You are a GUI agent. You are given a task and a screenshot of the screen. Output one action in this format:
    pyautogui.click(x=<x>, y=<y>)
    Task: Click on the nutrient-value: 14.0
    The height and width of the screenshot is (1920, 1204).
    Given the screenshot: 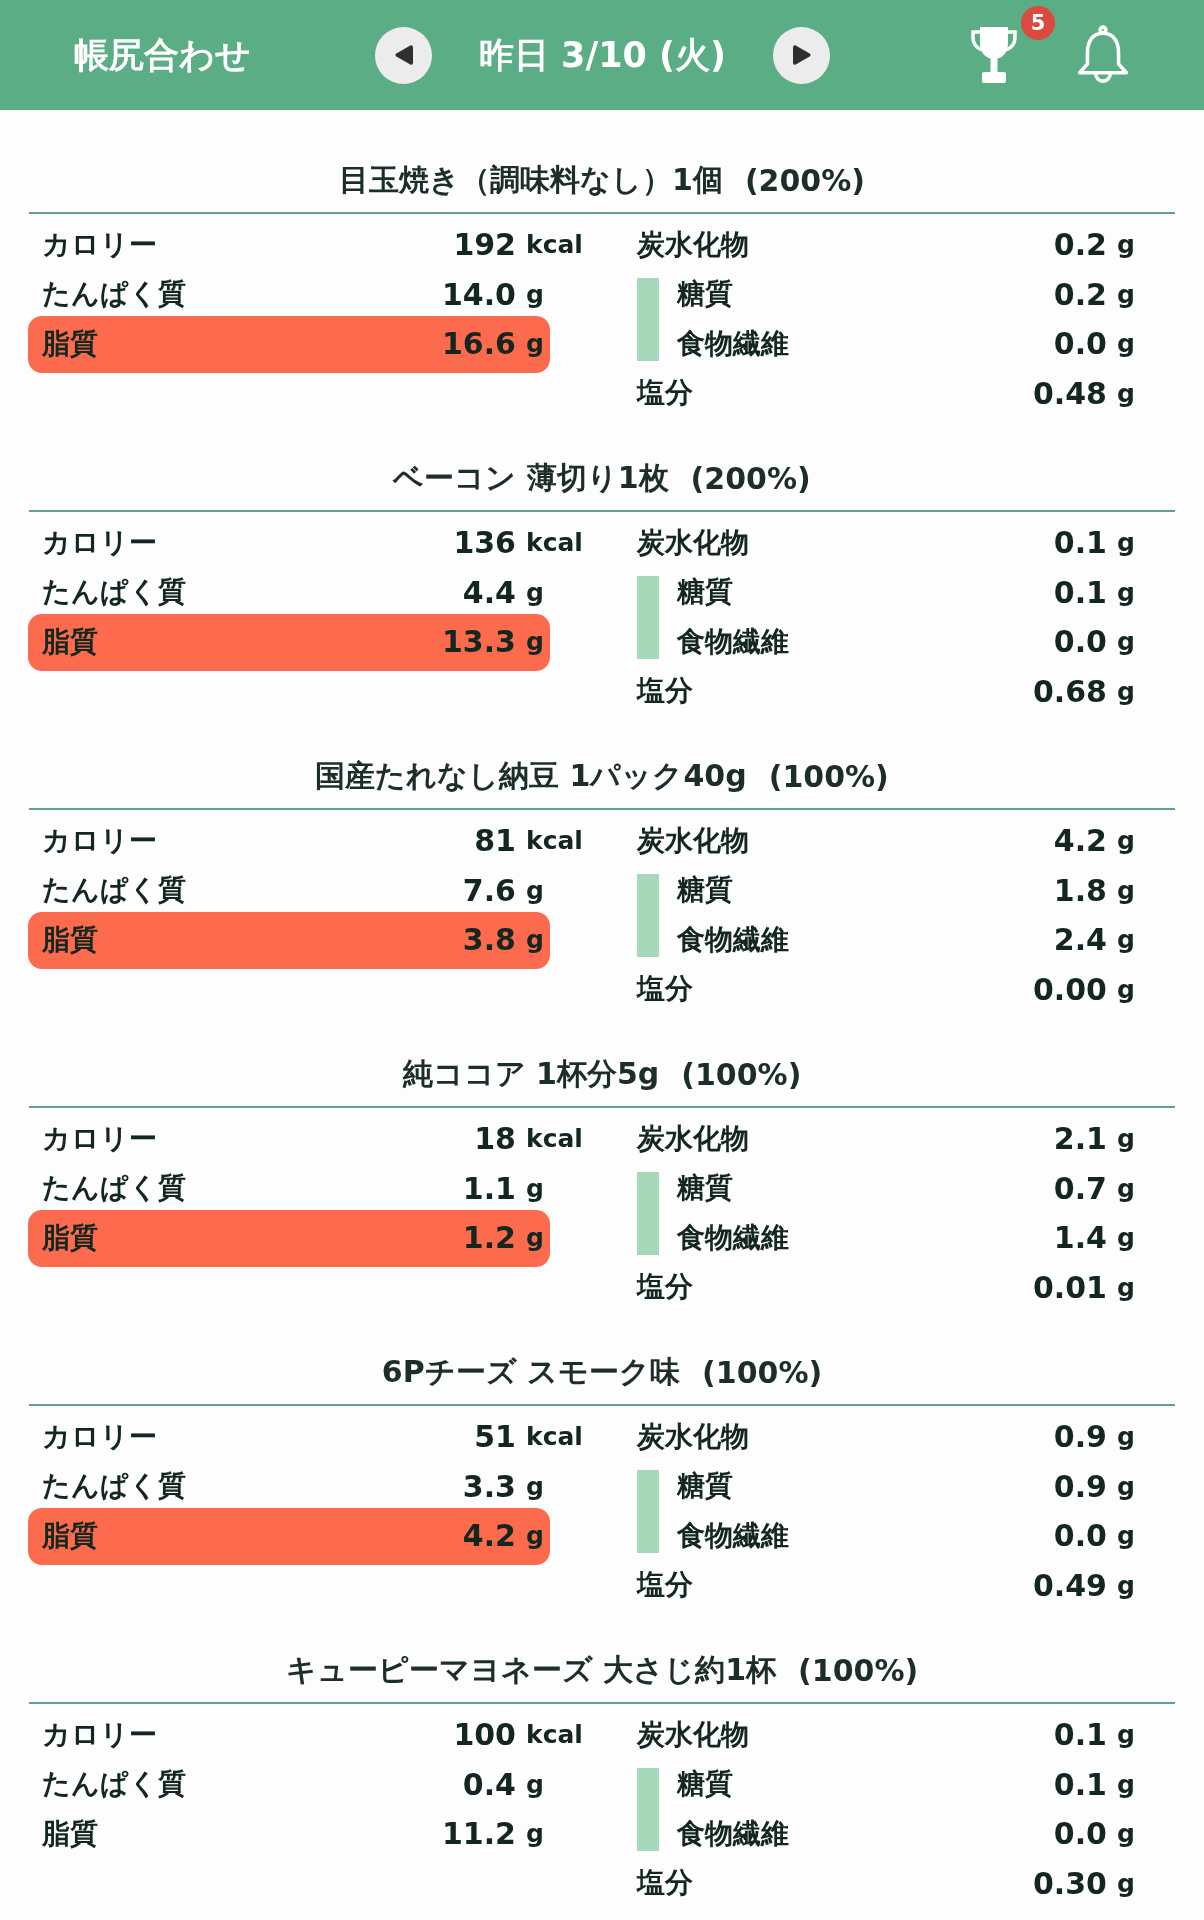 What is the action you would take?
    pyautogui.click(x=478, y=294)
    